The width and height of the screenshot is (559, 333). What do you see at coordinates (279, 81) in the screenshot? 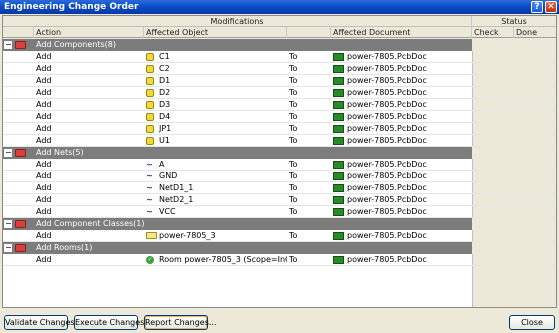
I see `table-row: Add D1 To power-7805.PcbDoc` at bounding box center [279, 81].